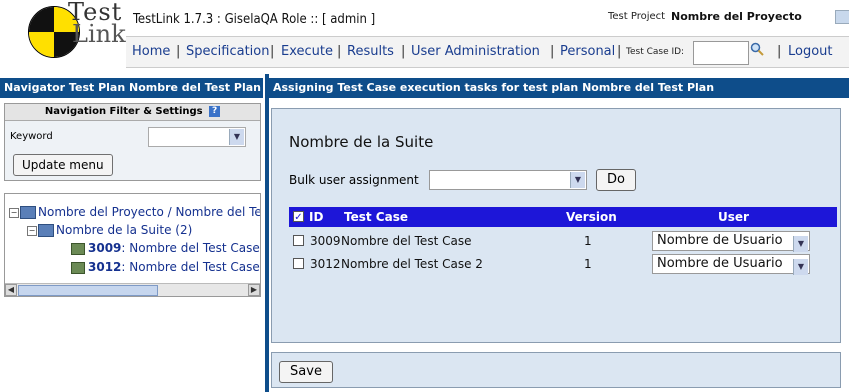  I want to click on horizontal-scrollbar: ◀ ▶, so click(132, 289).